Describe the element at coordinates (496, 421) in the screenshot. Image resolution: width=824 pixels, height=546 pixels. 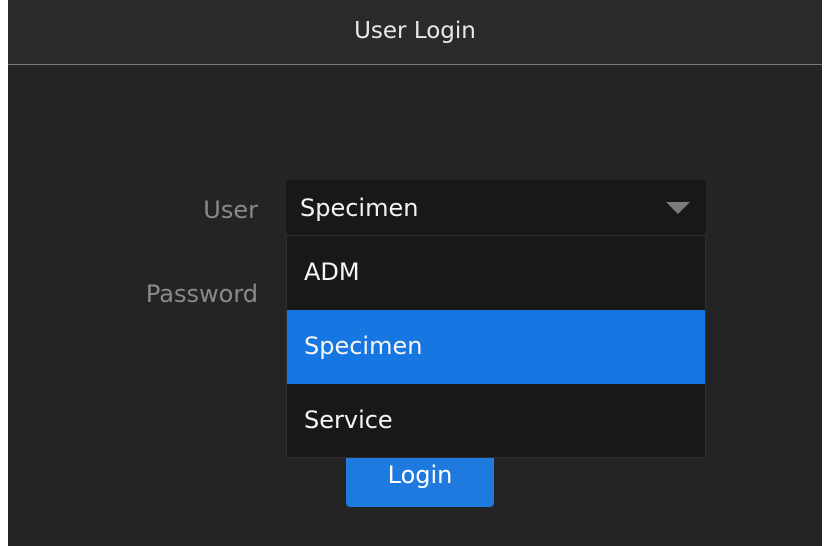
I see `option-service: Service` at that location.